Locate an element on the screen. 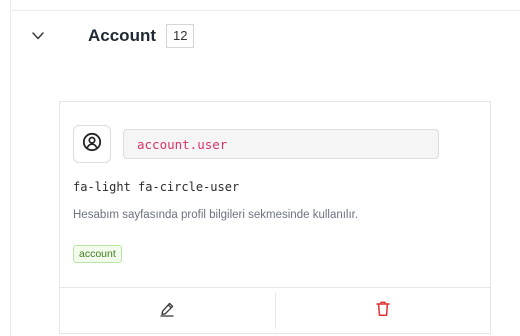 This screenshot has height=336, width=520. chevron-down-icon is located at coordinates (38, 36).